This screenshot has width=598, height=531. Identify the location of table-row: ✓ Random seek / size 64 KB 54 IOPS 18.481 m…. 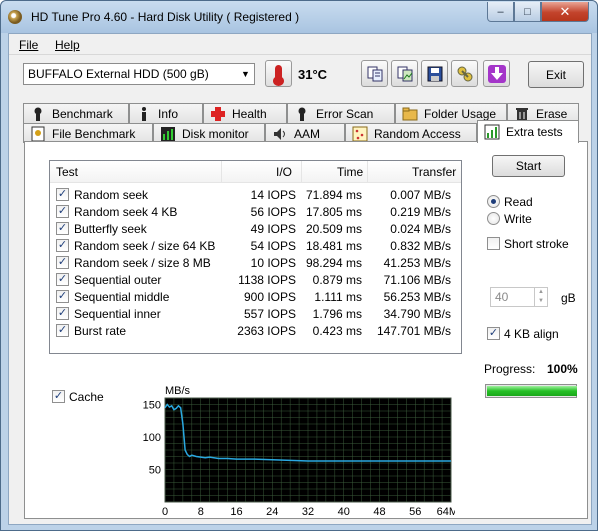
(255, 245).